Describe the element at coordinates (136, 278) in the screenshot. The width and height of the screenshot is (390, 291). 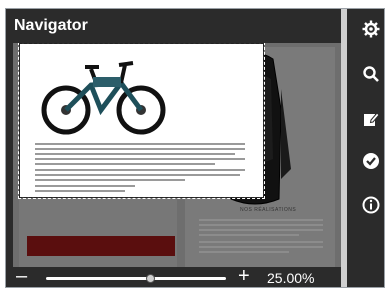
I see `zoom-slider` at that location.